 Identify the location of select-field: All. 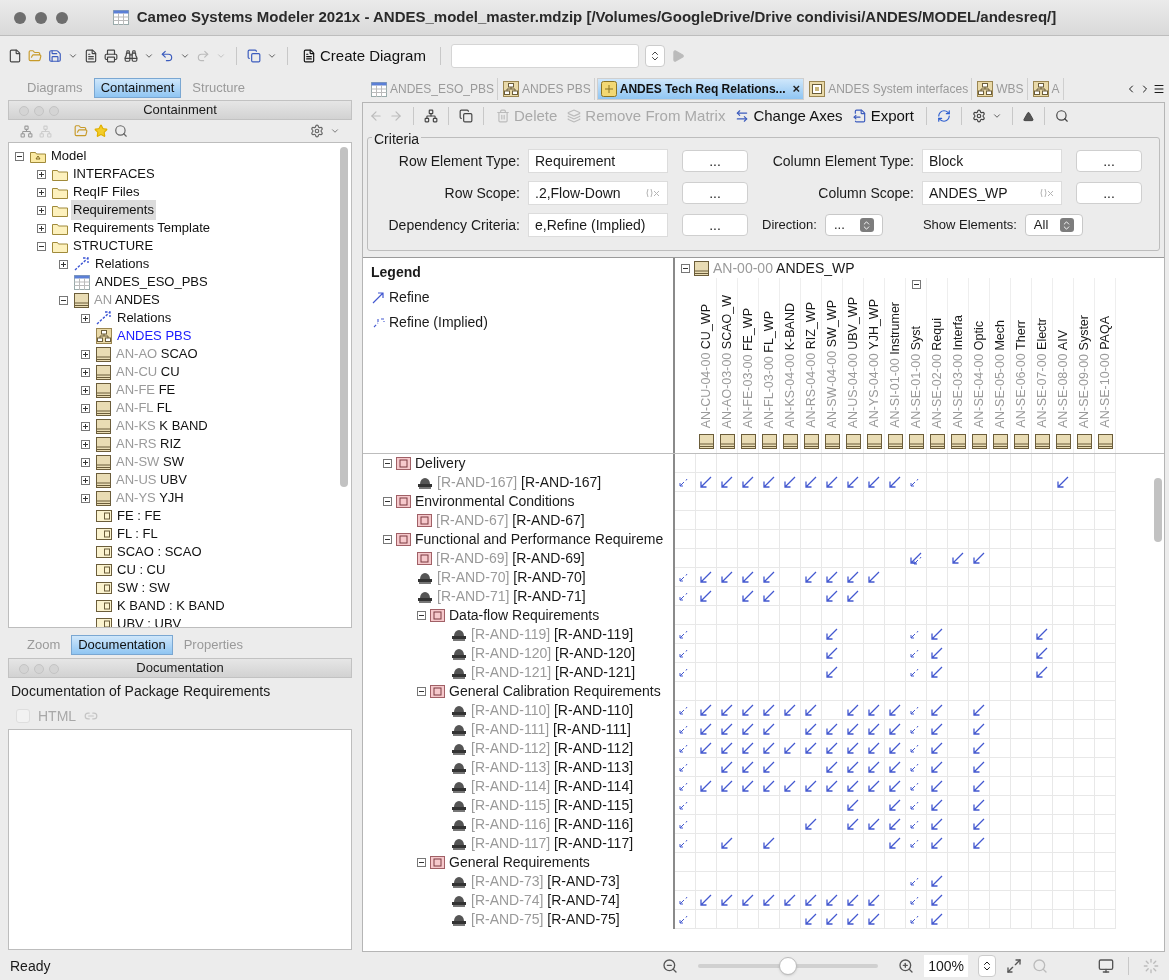
(1053, 225).